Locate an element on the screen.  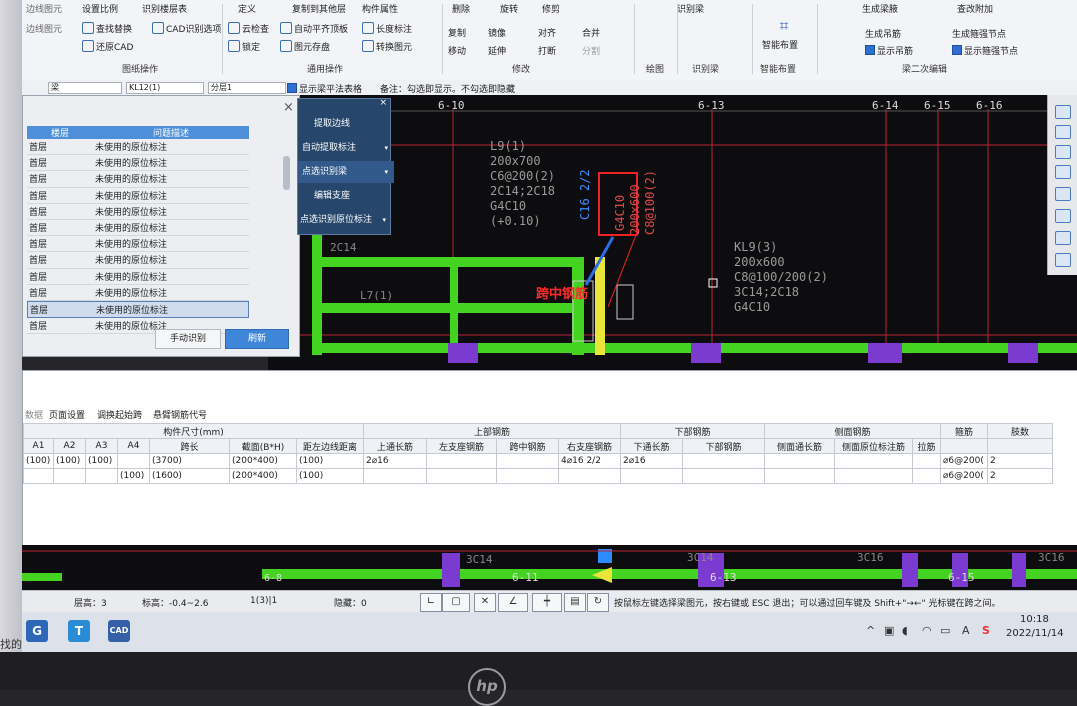
app-cad-icon: CAD is located at coordinates (119, 631).